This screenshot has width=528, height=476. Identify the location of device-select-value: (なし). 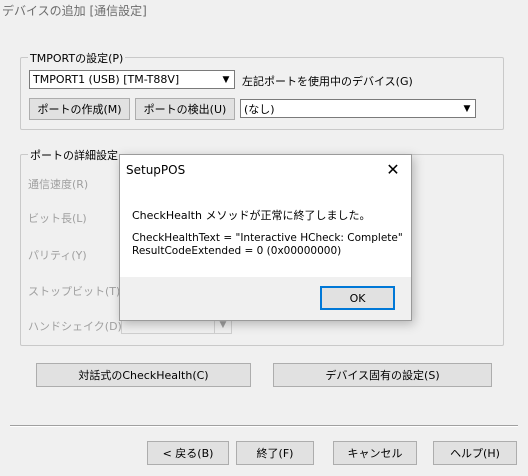
(259, 109).